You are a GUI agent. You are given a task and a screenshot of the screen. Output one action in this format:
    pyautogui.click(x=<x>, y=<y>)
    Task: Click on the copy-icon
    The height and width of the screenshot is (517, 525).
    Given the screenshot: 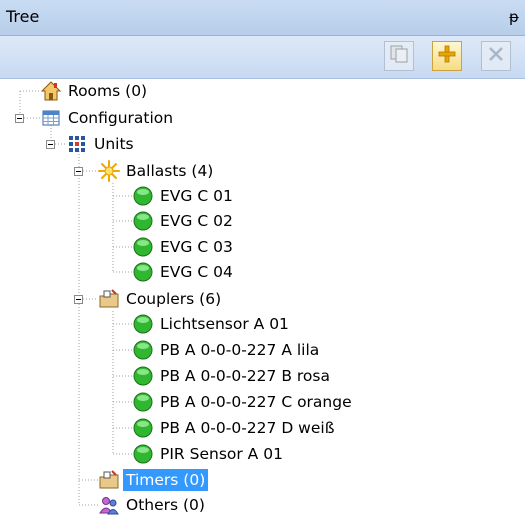 What is the action you would take?
    pyautogui.click(x=399, y=56)
    